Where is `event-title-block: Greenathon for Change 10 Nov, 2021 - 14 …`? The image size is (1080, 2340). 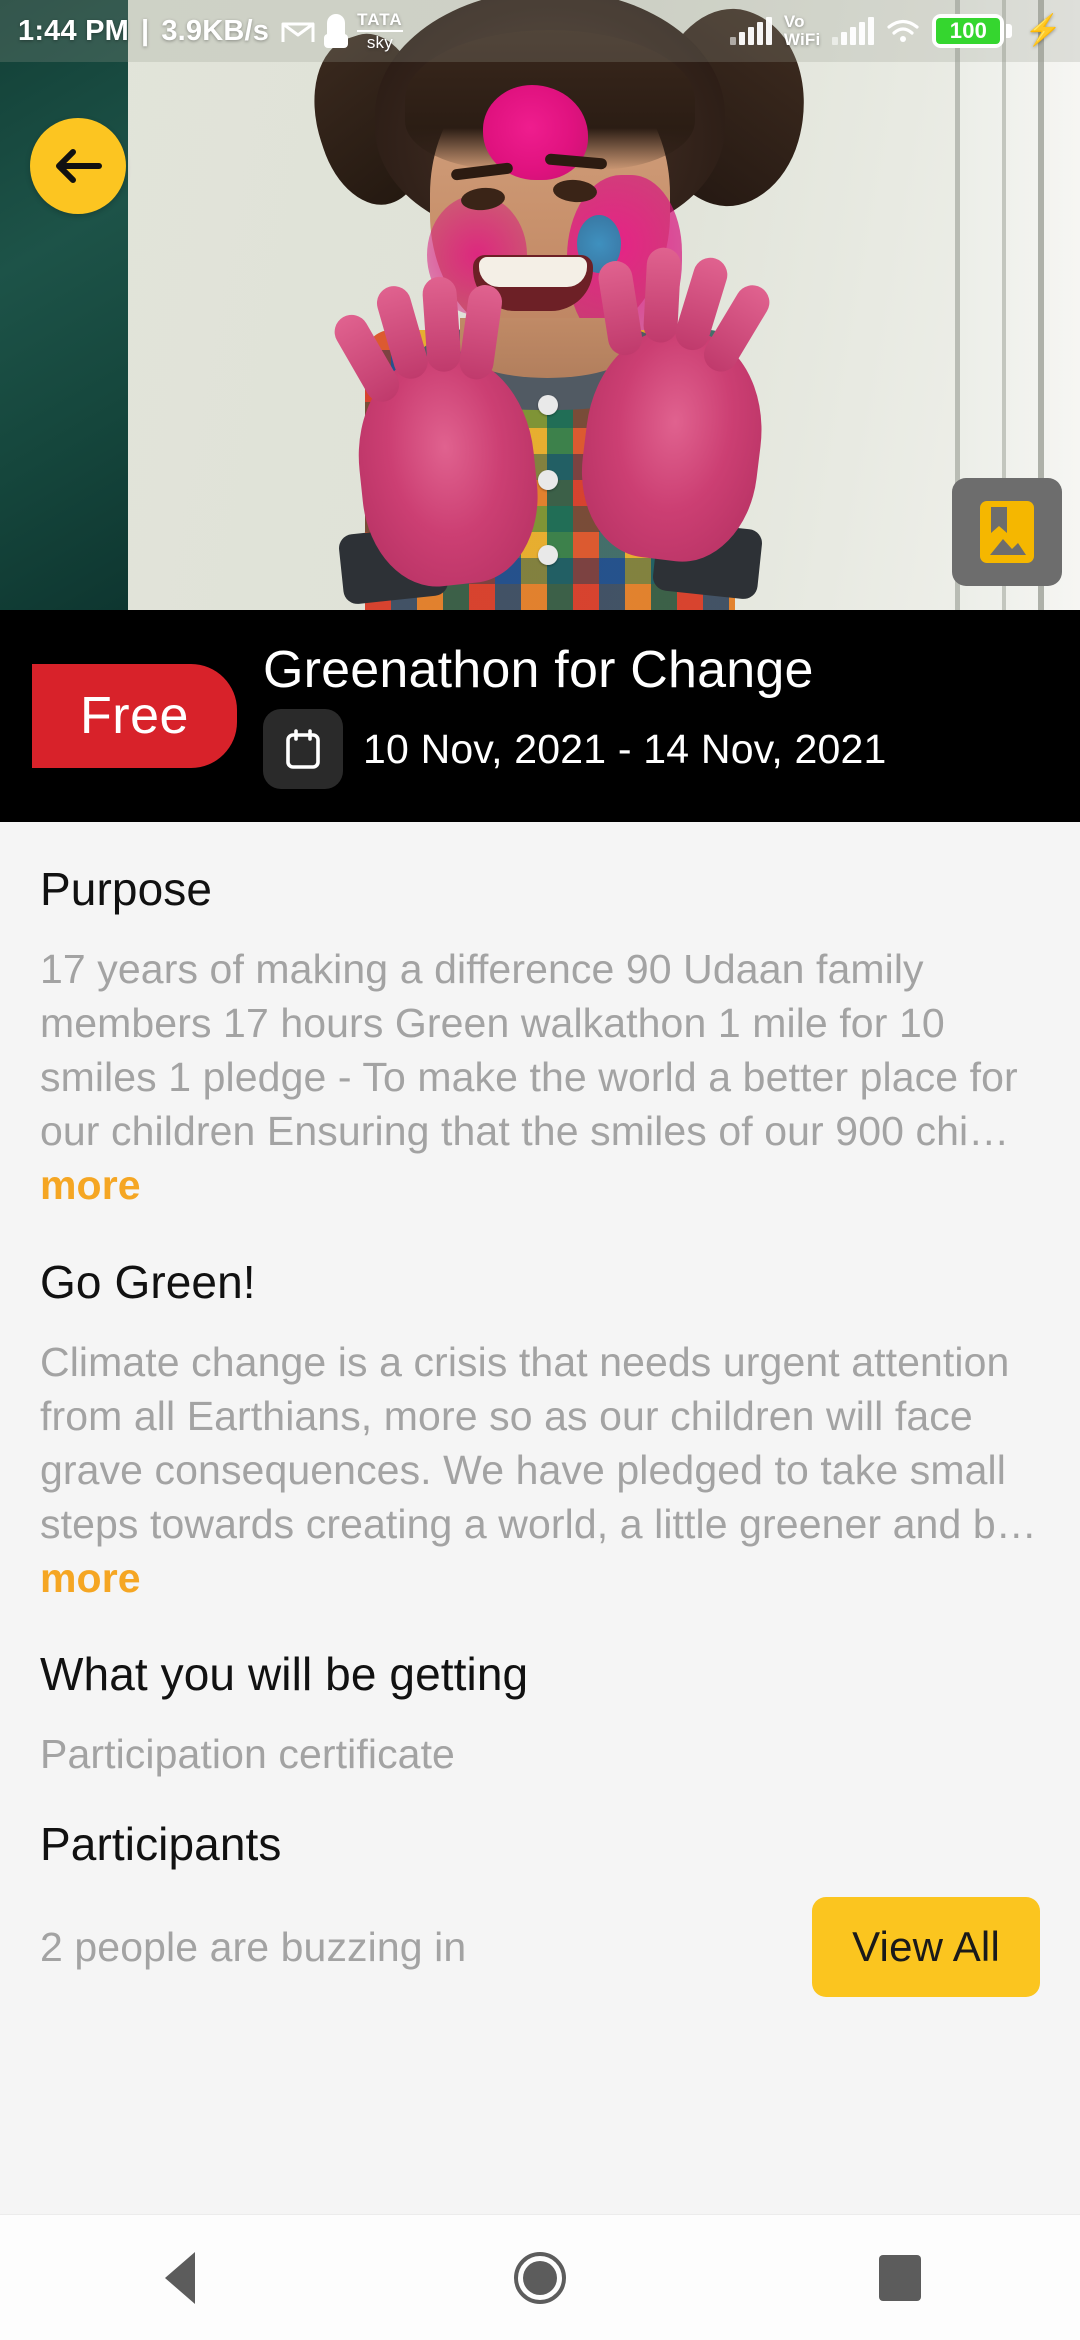
event-title-block: Greenathon for Change 10 Nov, 2021 - 14 … is located at coordinates (575, 716).